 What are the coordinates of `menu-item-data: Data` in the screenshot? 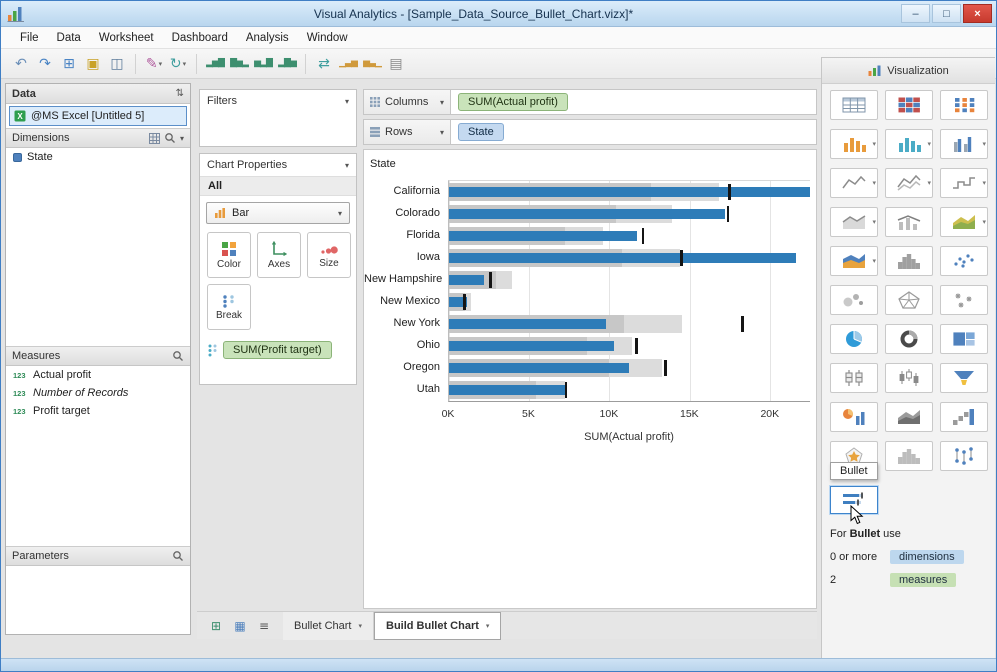 It's located at (69, 38).